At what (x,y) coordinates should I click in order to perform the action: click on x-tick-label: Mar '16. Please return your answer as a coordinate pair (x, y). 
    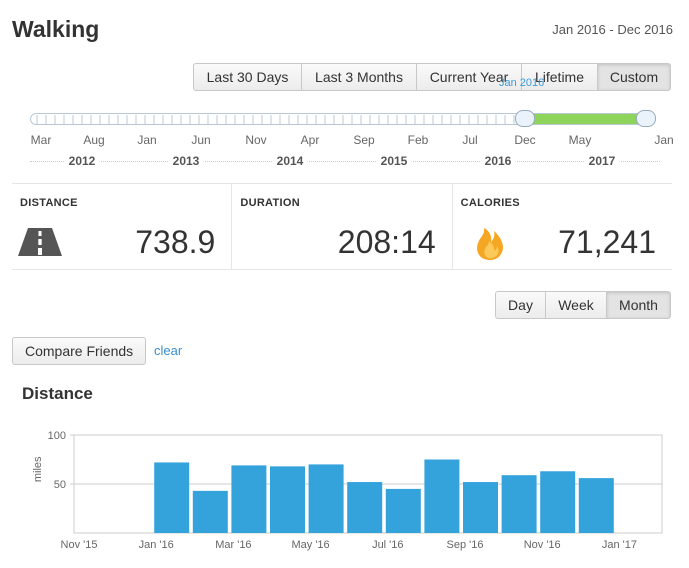
    Looking at the image, I should click on (233, 545).